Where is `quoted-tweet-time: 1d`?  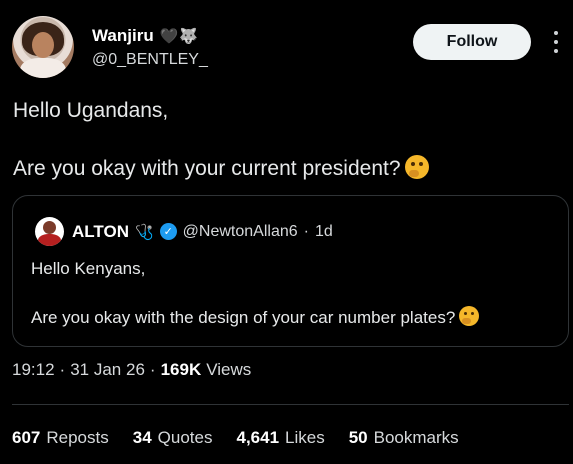 quoted-tweet-time: 1d is located at coordinates (324, 232).